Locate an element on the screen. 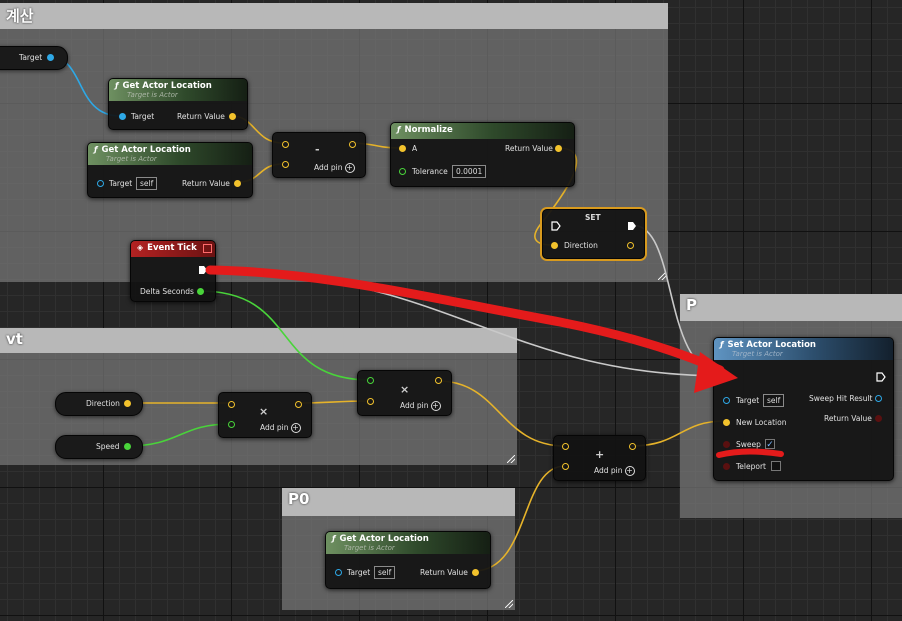  node-title: Event Tick is located at coordinates (172, 248).